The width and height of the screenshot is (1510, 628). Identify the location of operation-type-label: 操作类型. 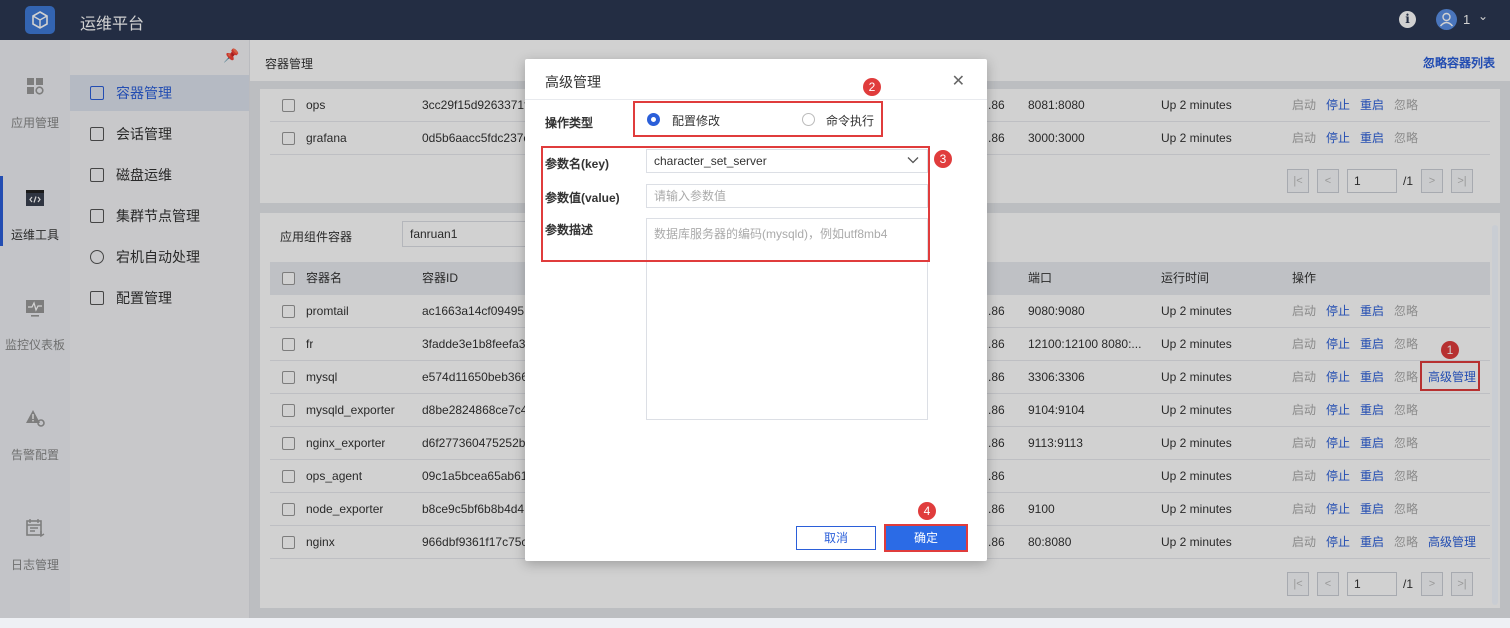
(569, 123).